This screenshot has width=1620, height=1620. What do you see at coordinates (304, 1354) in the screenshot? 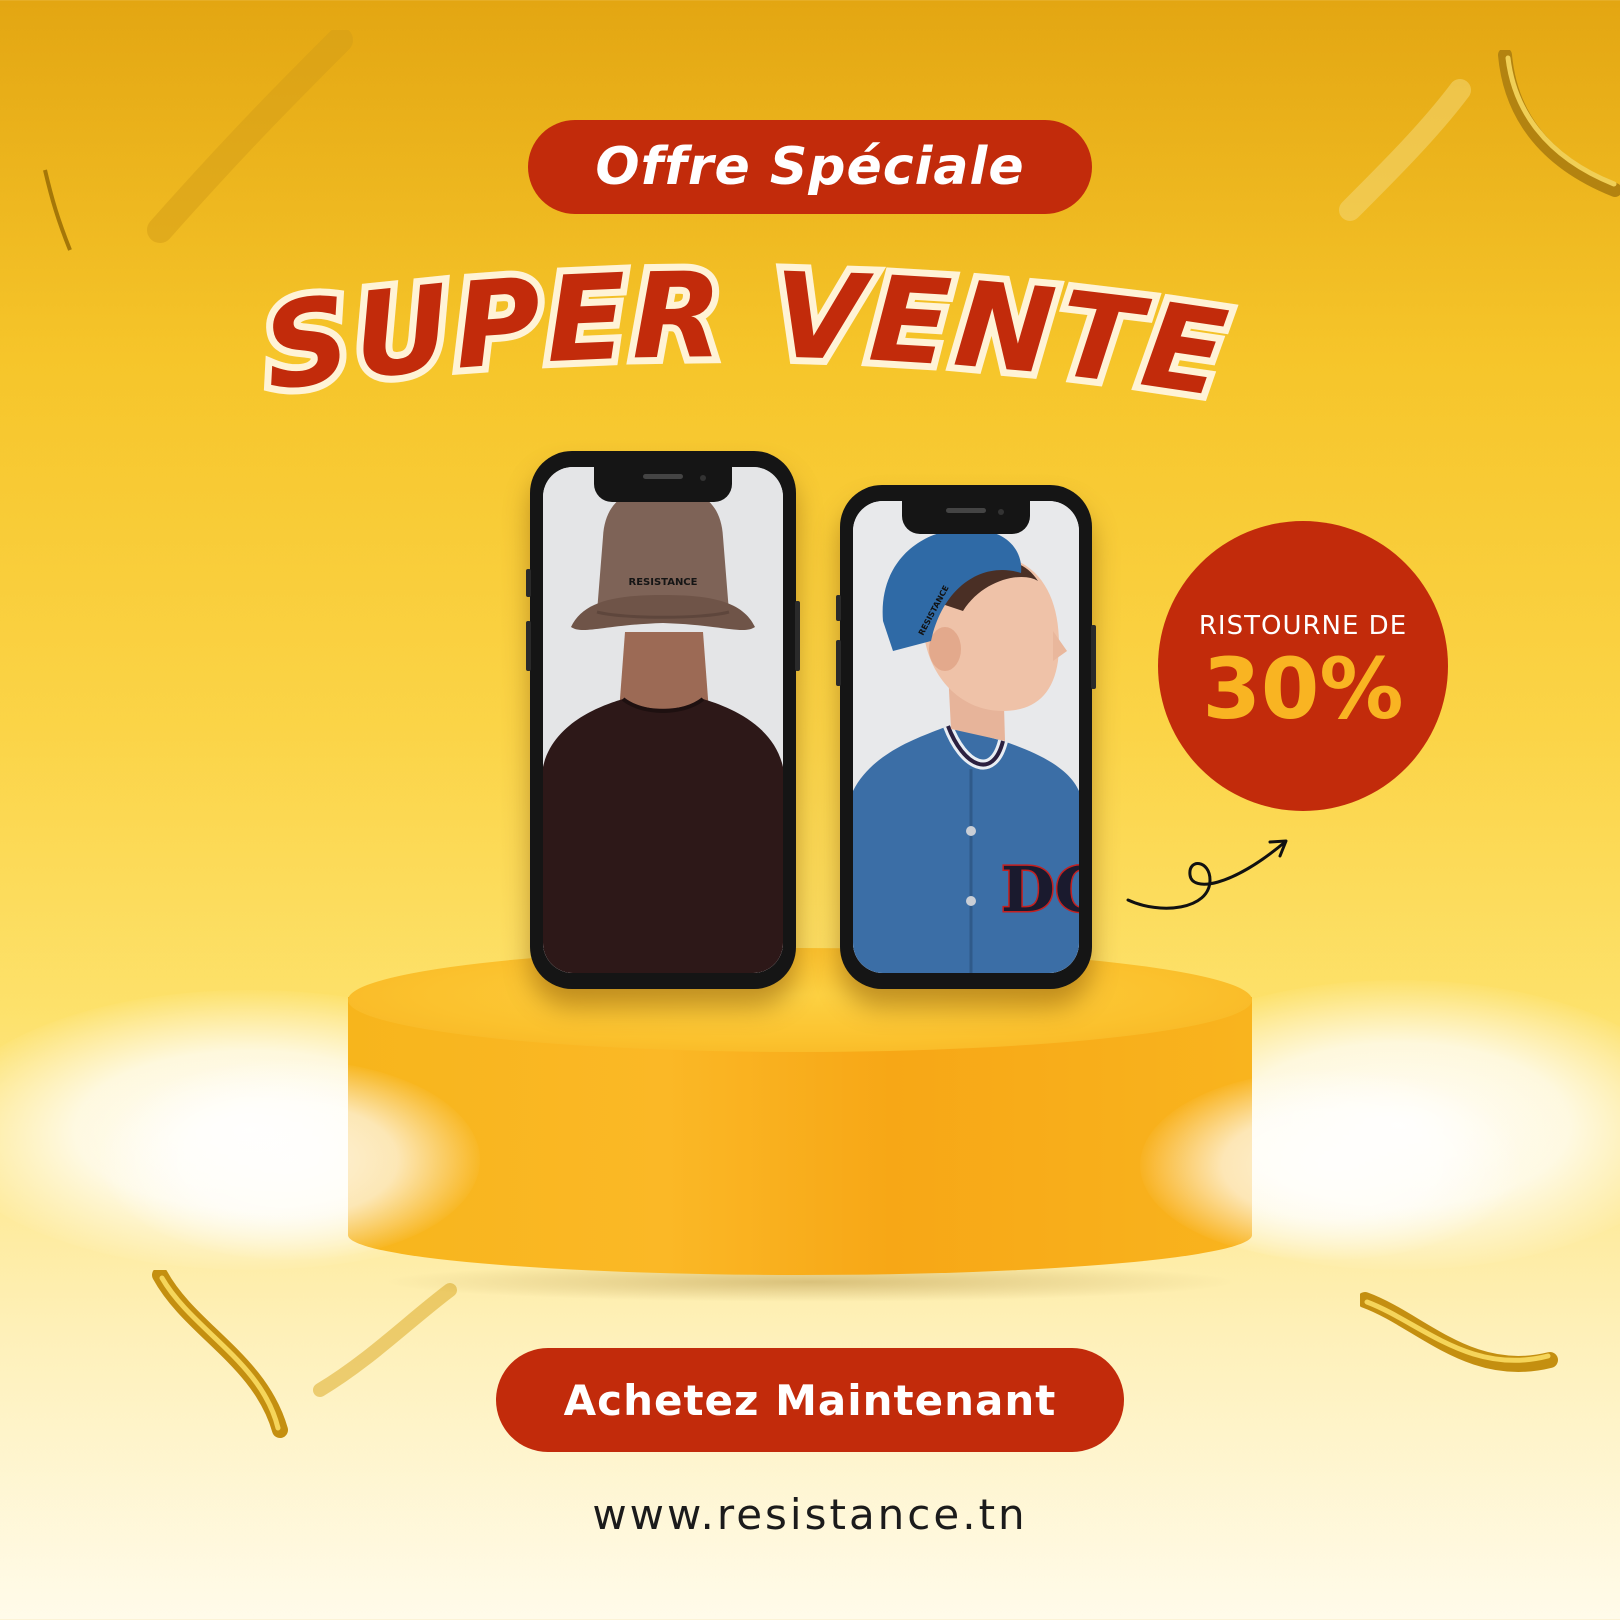
I see `gold-ribbon-bottom-left` at bounding box center [304, 1354].